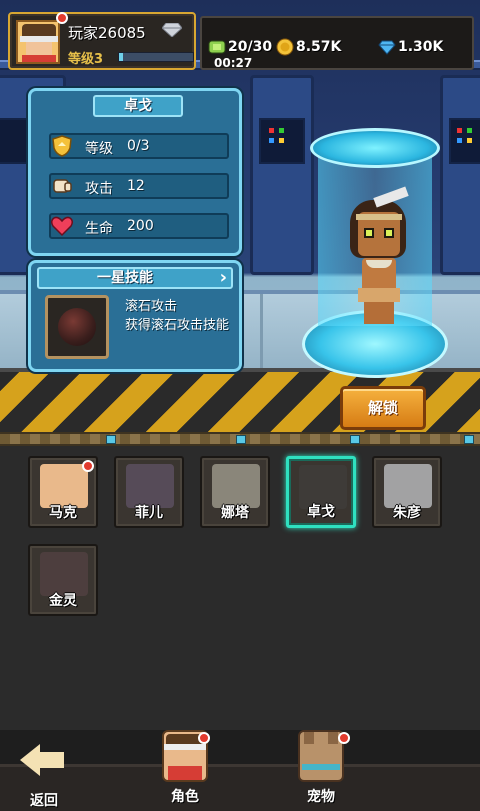 Image resolution: width=480 pixels, height=811 pixels. I want to click on back-button: 返回, so click(44, 773).